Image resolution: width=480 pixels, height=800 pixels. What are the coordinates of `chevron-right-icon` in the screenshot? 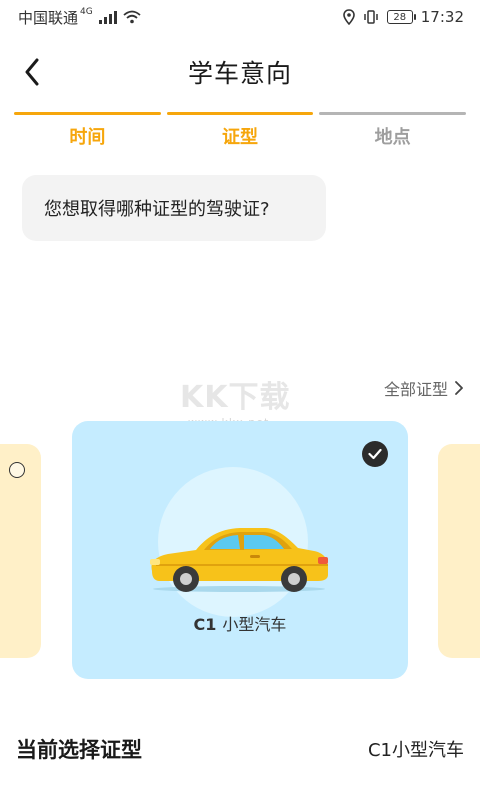 It's located at (459, 388).